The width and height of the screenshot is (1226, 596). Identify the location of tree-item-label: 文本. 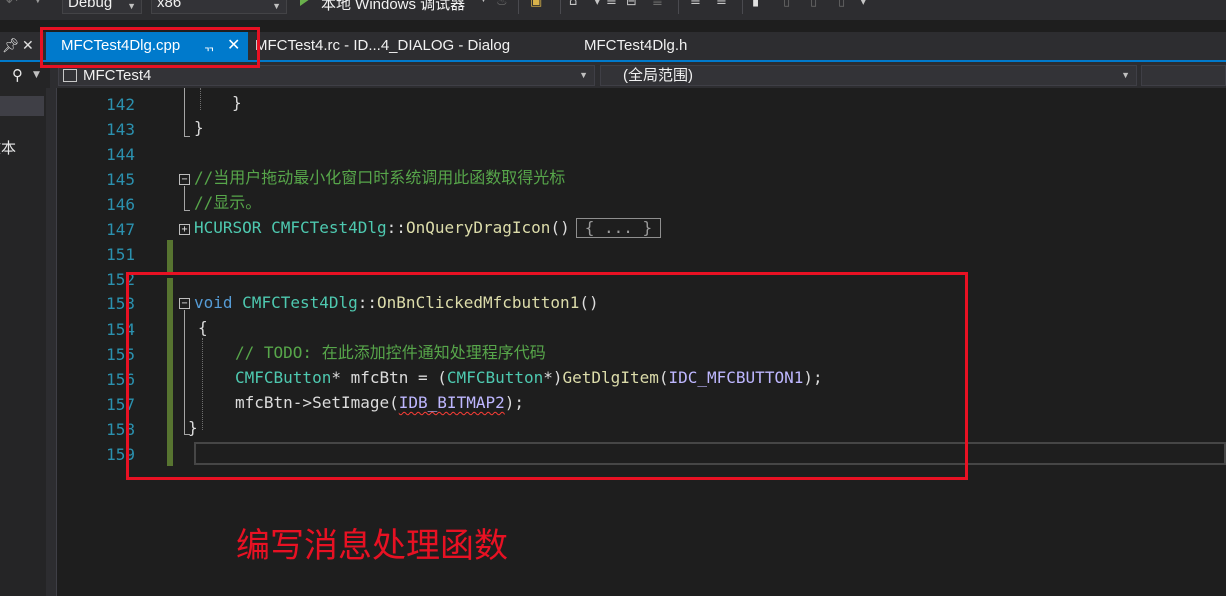
(8, 147).